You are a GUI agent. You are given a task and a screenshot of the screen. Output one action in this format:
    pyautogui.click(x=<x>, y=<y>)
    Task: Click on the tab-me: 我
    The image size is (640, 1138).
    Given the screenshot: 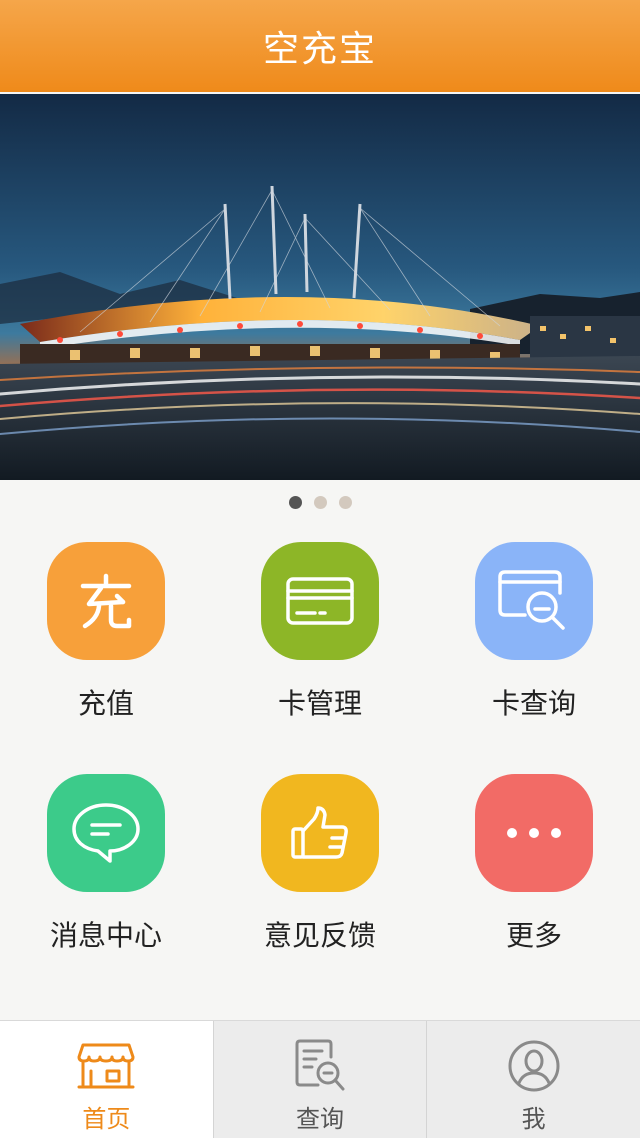 What is the action you would take?
    pyautogui.click(x=533, y=1079)
    